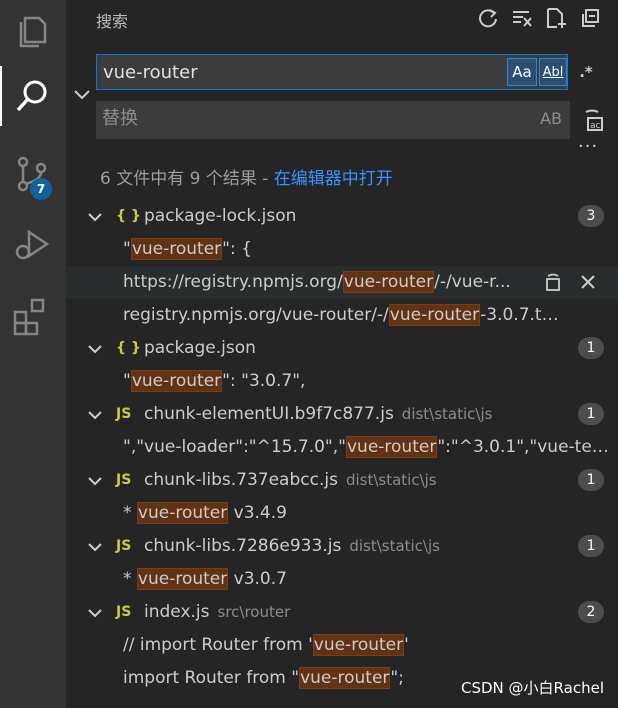 Image resolution: width=618 pixels, height=708 pixels. What do you see at coordinates (406, 645) in the screenshot?
I see `match-suffix: '` at bounding box center [406, 645].